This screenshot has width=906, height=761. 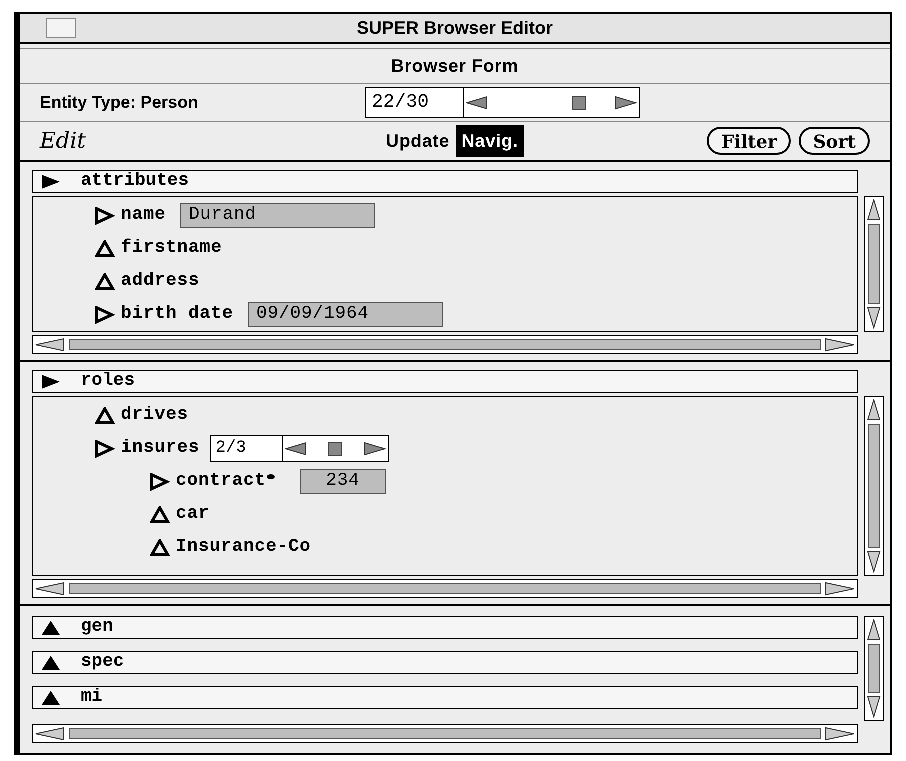 I want to click on value-field: 09/09/1964, so click(x=345, y=314).